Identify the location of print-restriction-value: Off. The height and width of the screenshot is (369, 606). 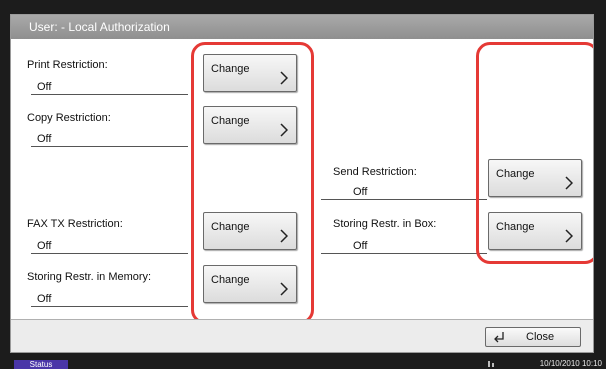
(44, 87).